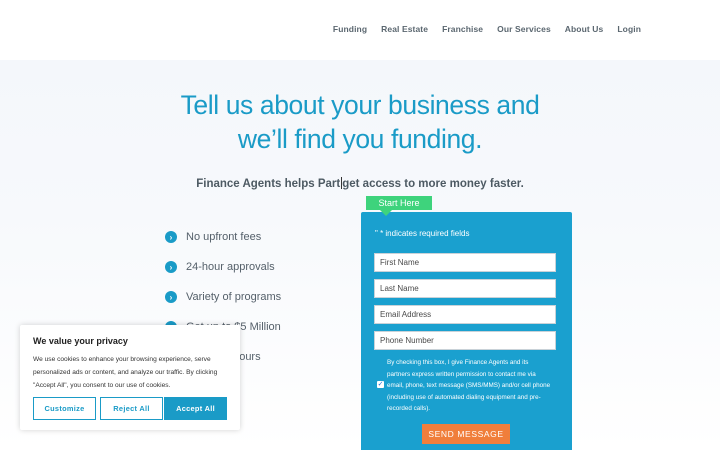 The height and width of the screenshot is (450, 720). What do you see at coordinates (433, 184) in the screenshot?
I see `hero-subtitle-part-2: get access to more money faster.` at bounding box center [433, 184].